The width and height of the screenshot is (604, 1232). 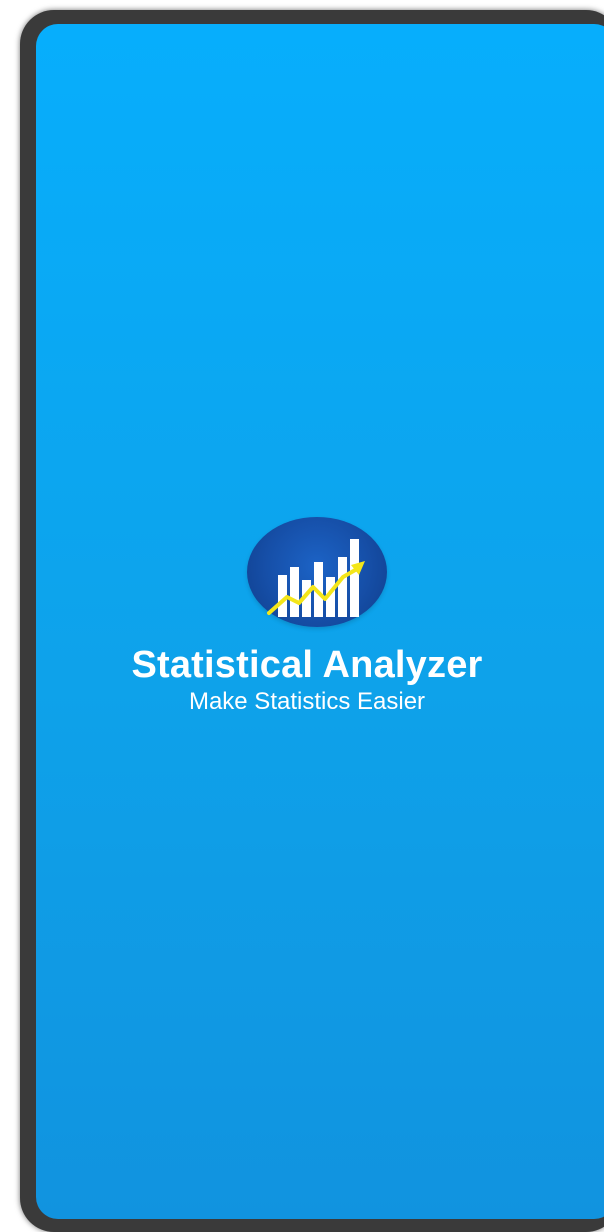 What do you see at coordinates (307, 701) in the screenshot?
I see `app-tagline: Make Statistics Easier` at bounding box center [307, 701].